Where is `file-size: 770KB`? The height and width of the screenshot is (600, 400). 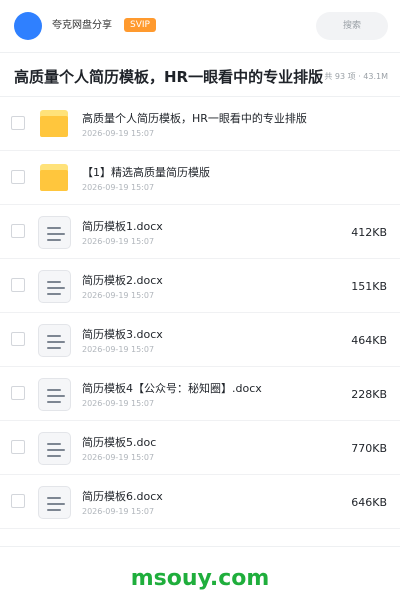
file-size: 770KB is located at coordinates (369, 448).